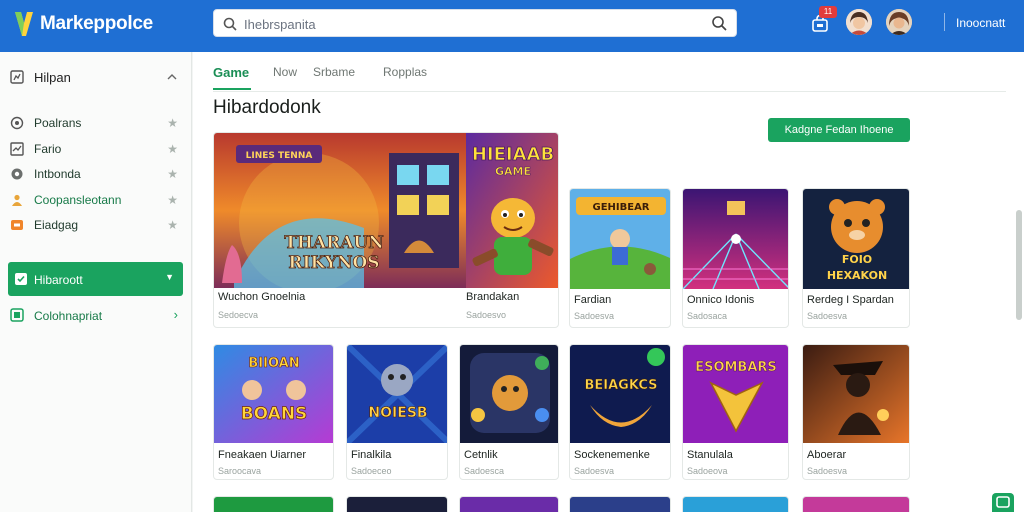  What do you see at coordinates (481, 455) in the screenshot?
I see `game-title: Cetnlik` at bounding box center [481, 455].